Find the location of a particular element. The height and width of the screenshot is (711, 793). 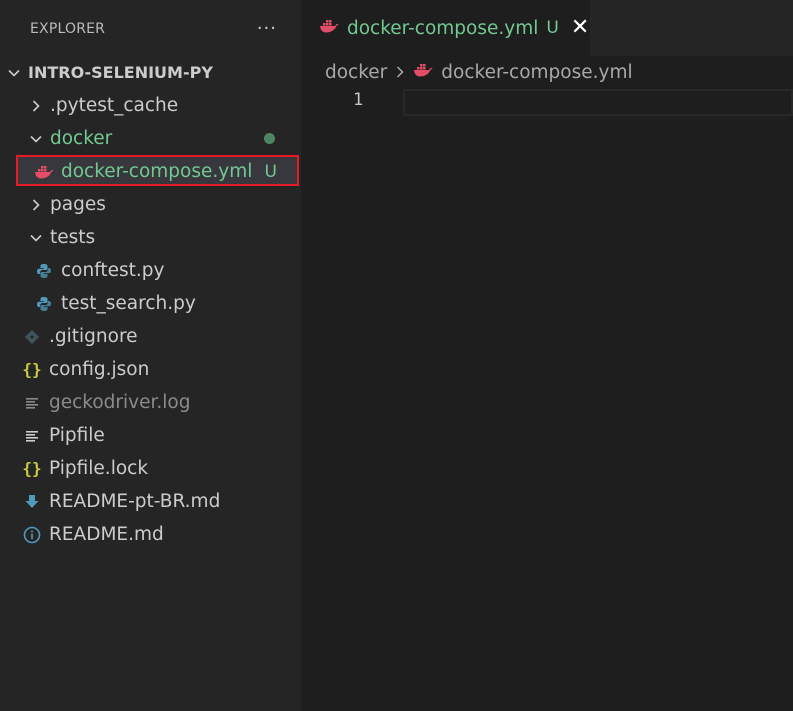

tree-item-pipfile-lock: {} Pipfile.lock is located at coordinates (150, 468).